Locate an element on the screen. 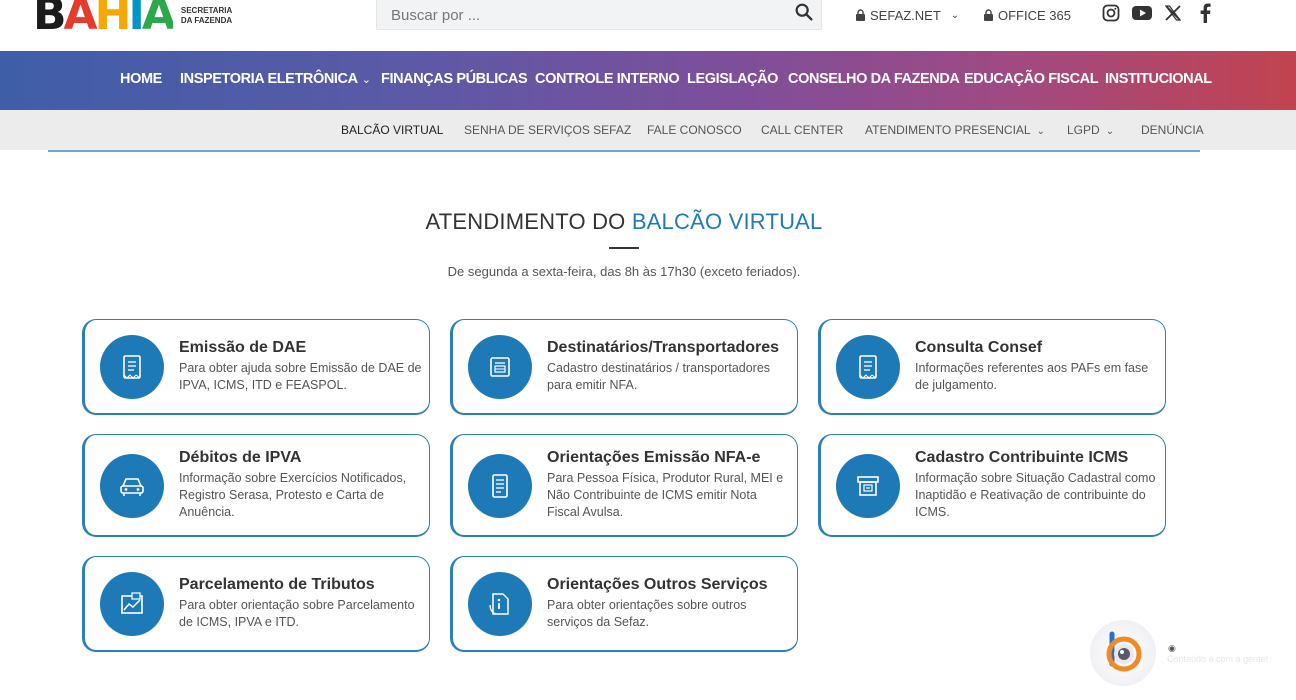 The height and width of the screenshot is (700, 1296). facebook-icon is located at coordinates (1205, 13).